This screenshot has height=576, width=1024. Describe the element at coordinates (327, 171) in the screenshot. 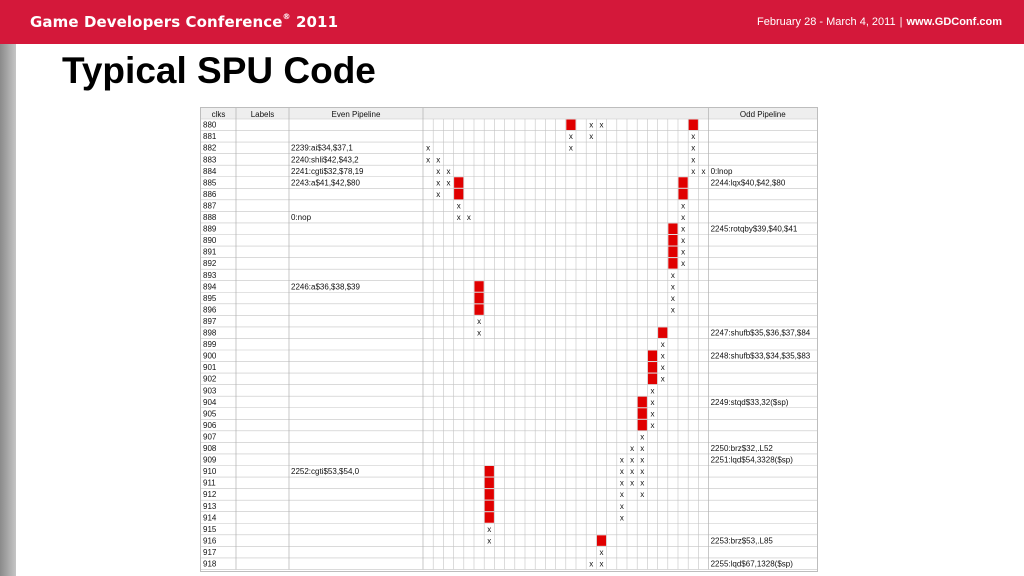

I see `even-pipeline-instruction: 2241:cgti$32,$78,19` at that location.